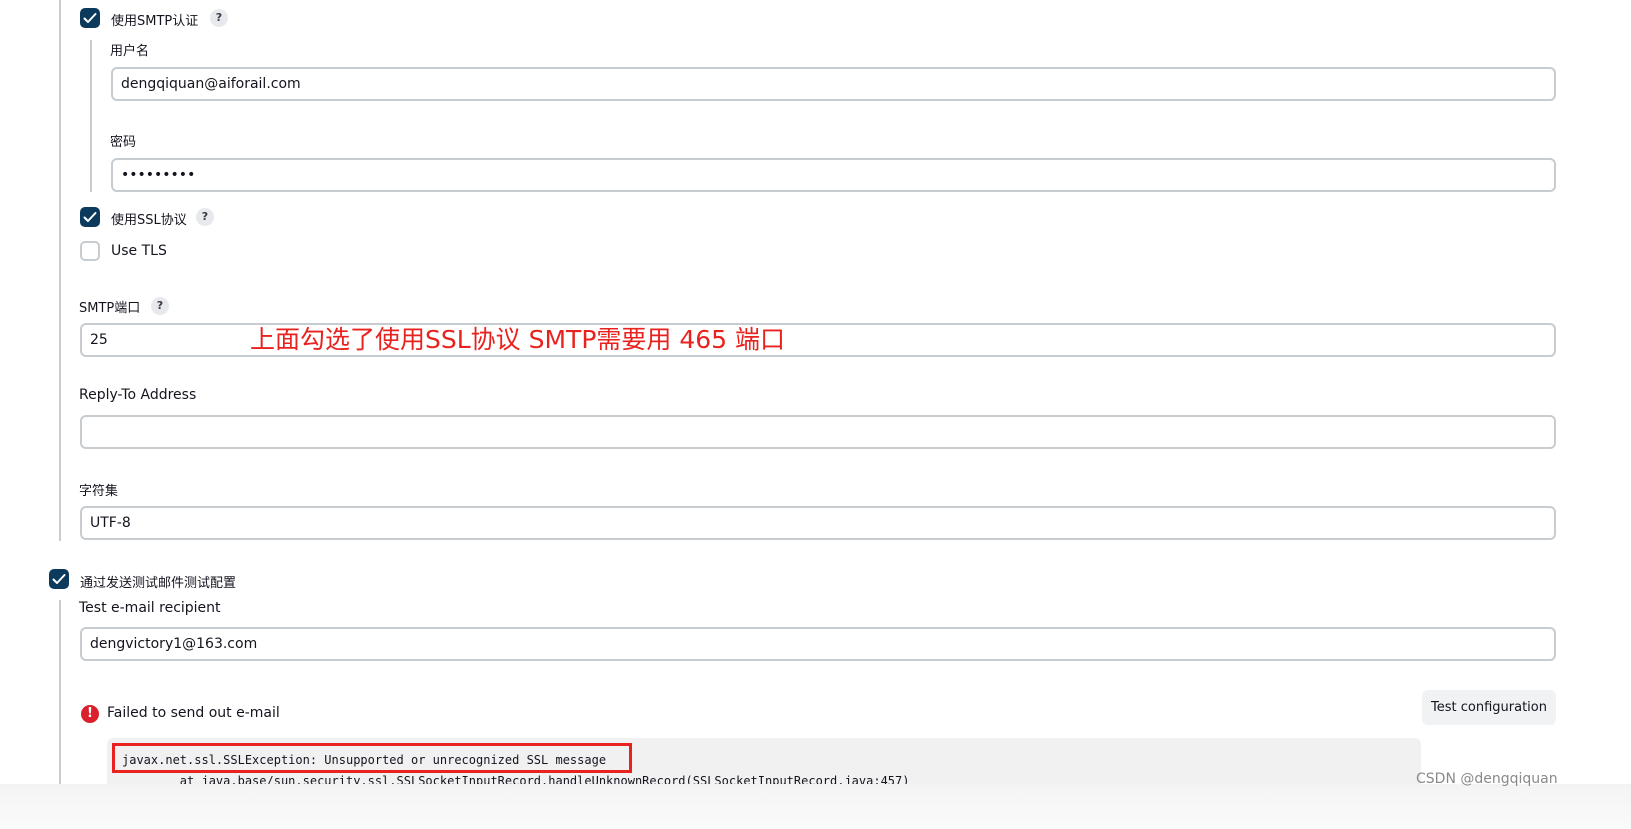  I want to click on auth-guide-line, so click(91, 116).